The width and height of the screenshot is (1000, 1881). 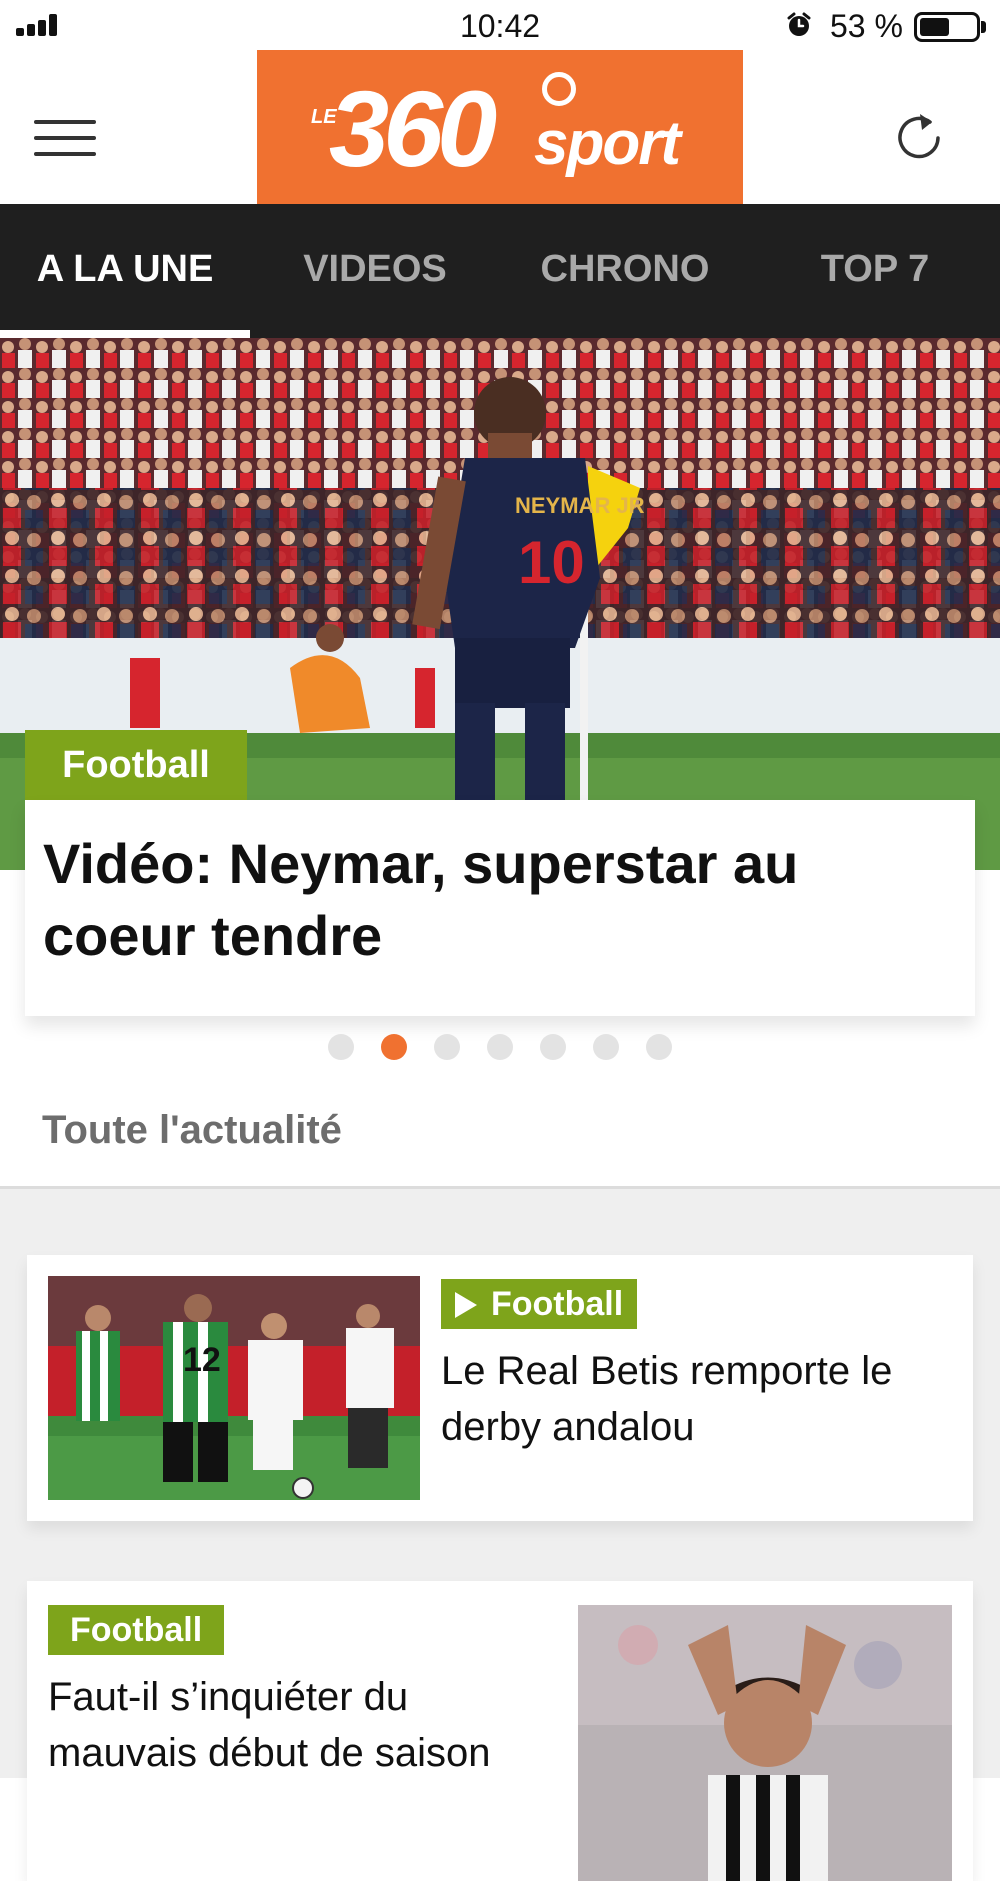 I want to click on hero-category-badge: Football, so click(x=136, y=765).